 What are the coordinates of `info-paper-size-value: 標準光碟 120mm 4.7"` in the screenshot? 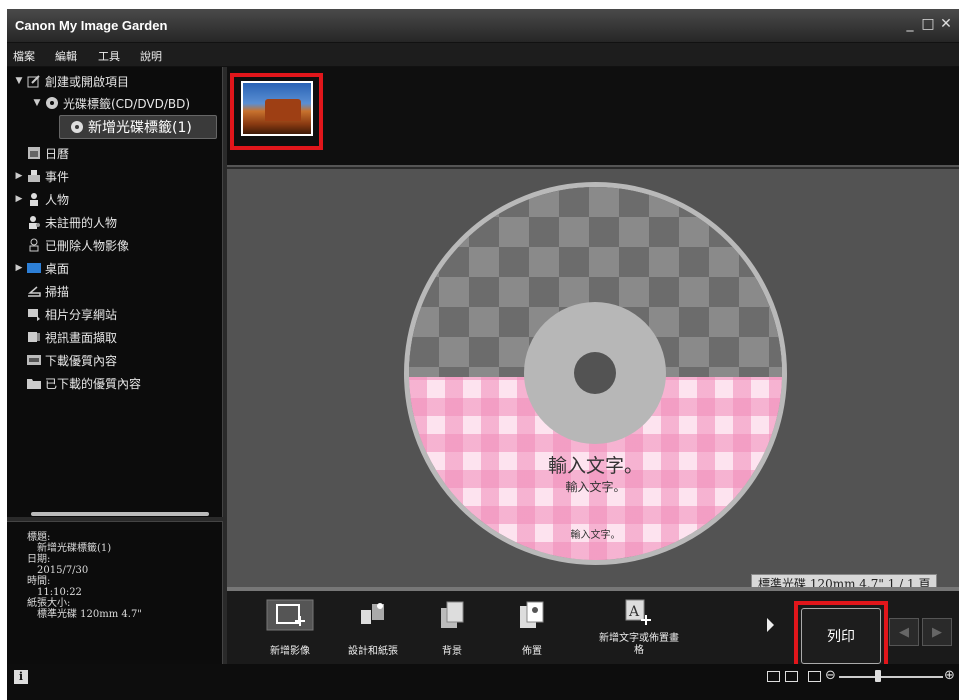 It's located at (89, 614).